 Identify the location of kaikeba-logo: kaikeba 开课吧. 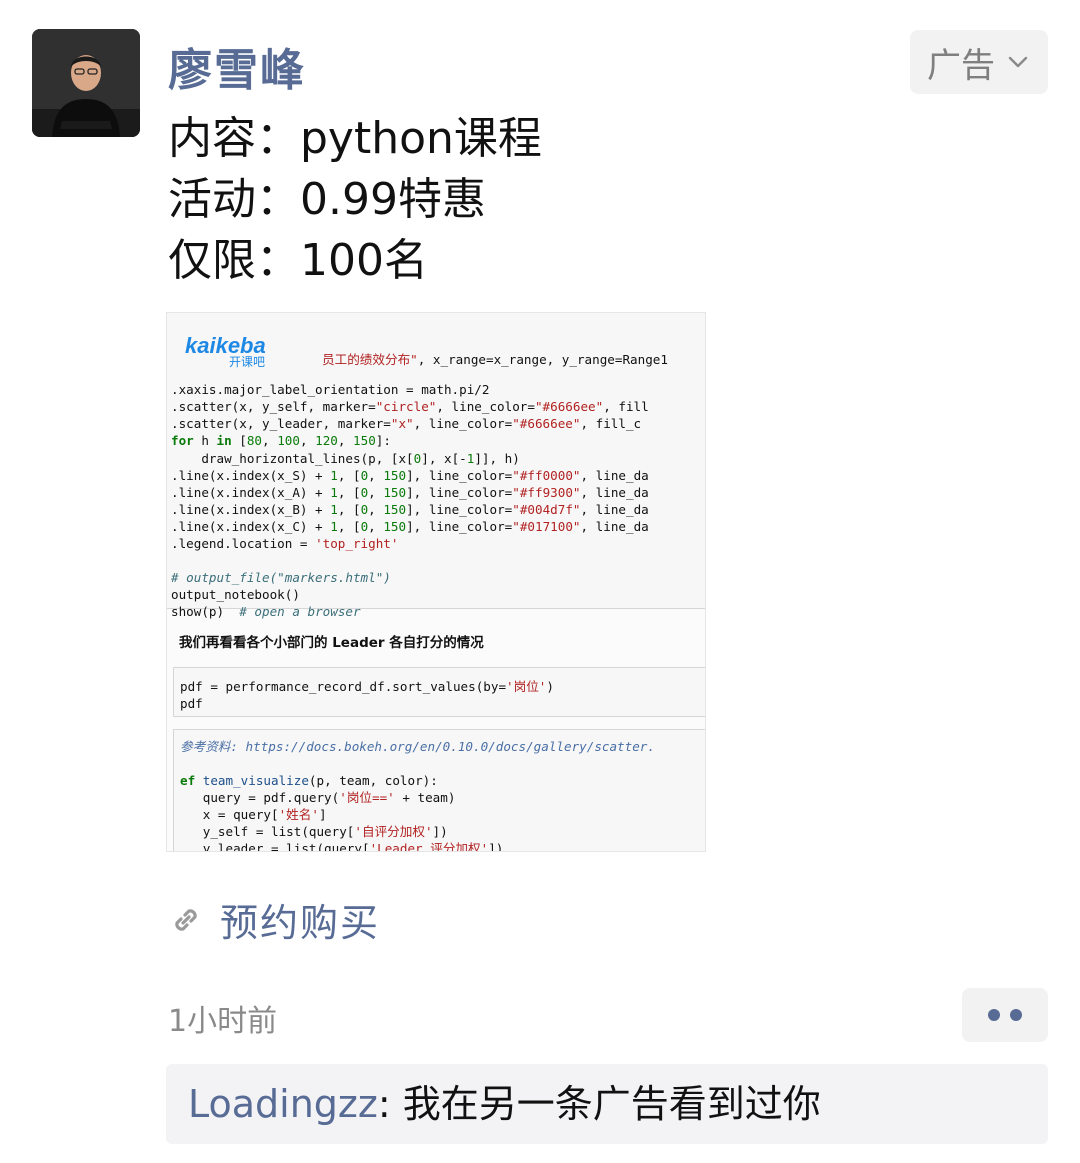
(225, 351).